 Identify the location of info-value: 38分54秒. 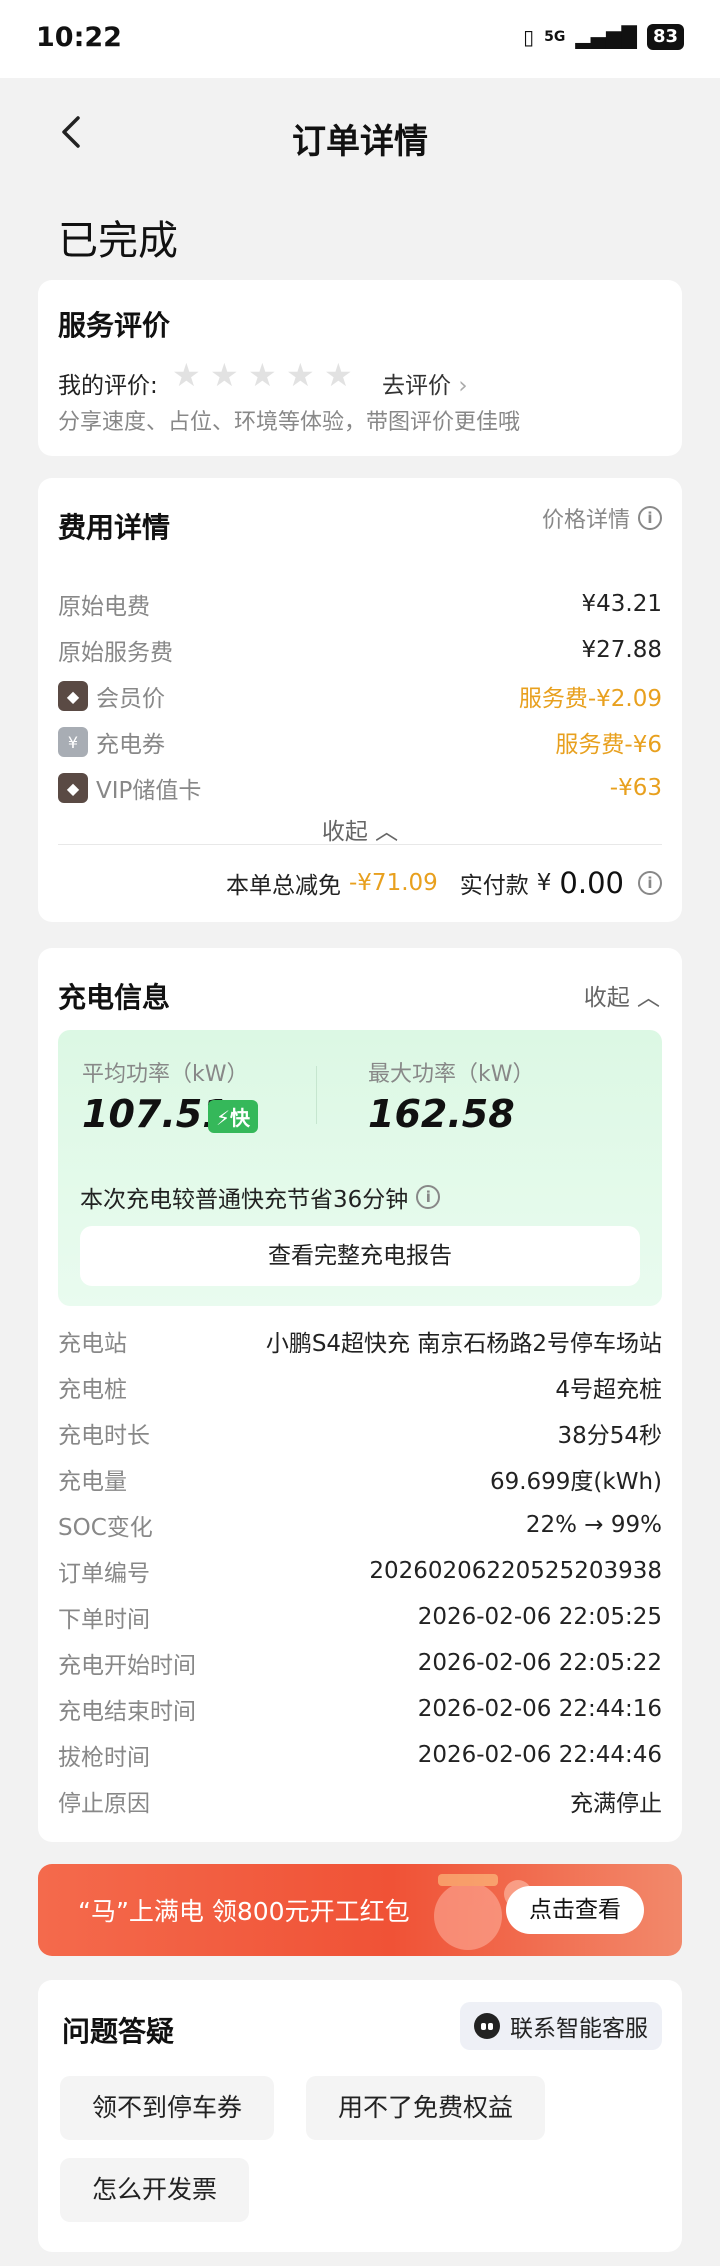
(609, 1436).